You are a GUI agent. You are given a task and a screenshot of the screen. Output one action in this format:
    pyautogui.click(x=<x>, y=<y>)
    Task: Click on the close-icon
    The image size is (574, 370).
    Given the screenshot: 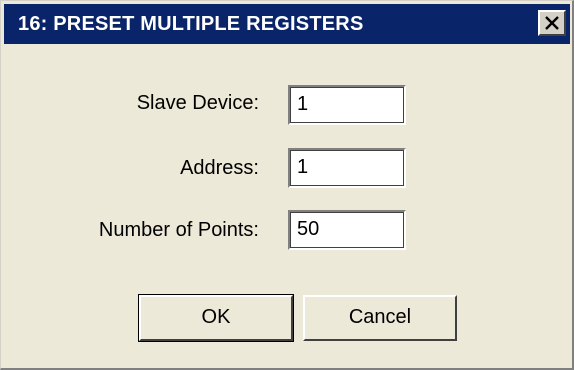 What is the action you would take?
    pyautogui.click(x=552, y=23)
    